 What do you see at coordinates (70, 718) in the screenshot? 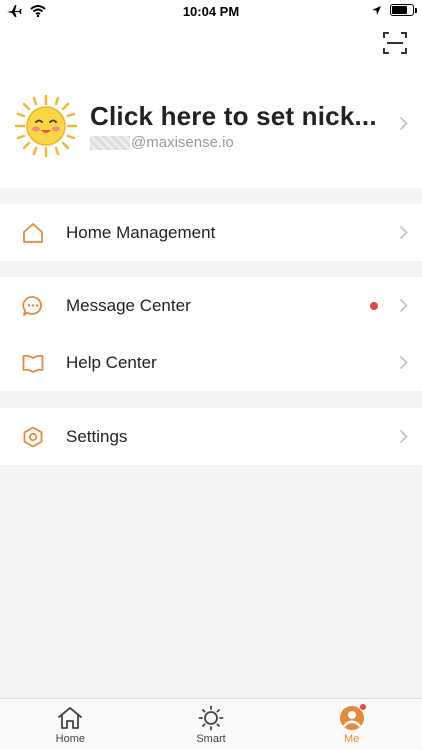
I see `home-tab-icon` at bounding box center [70, 718].